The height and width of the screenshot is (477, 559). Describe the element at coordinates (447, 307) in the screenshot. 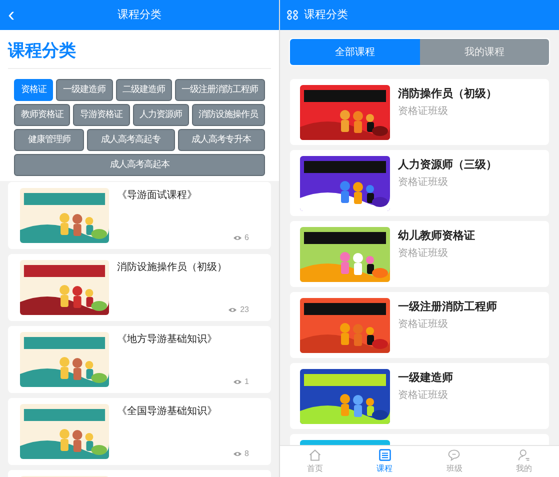

I see `course-title: 一级注册消防工程师` at that location.